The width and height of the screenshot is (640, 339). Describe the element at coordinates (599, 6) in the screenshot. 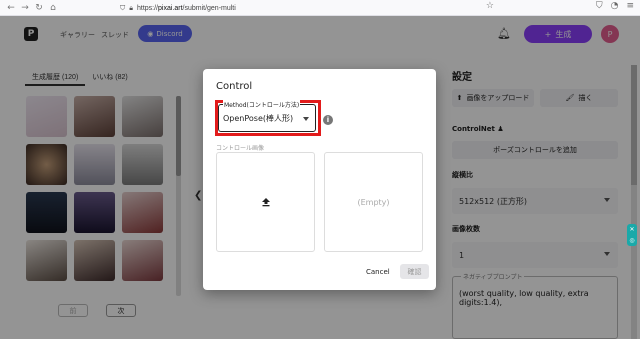

I see `pocket-icon: ⛉` at that location.